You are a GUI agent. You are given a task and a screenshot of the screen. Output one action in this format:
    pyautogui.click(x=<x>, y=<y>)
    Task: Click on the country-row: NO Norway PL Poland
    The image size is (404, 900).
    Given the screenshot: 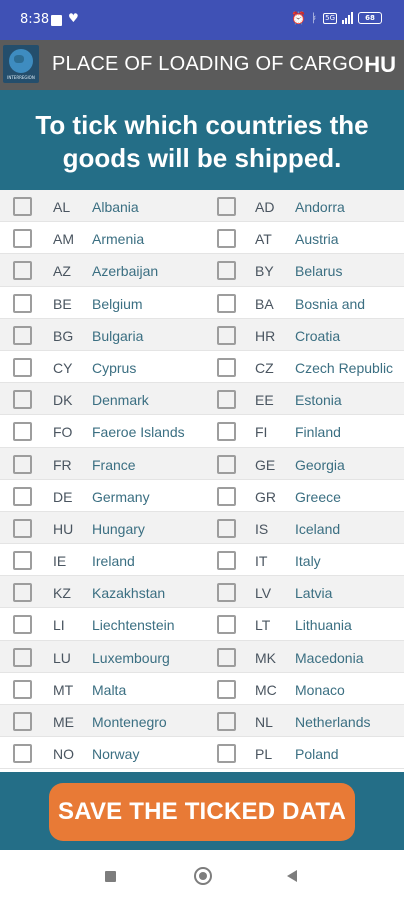 What is the action you would take?
    pyautogui.click(x=202, y=753)
    